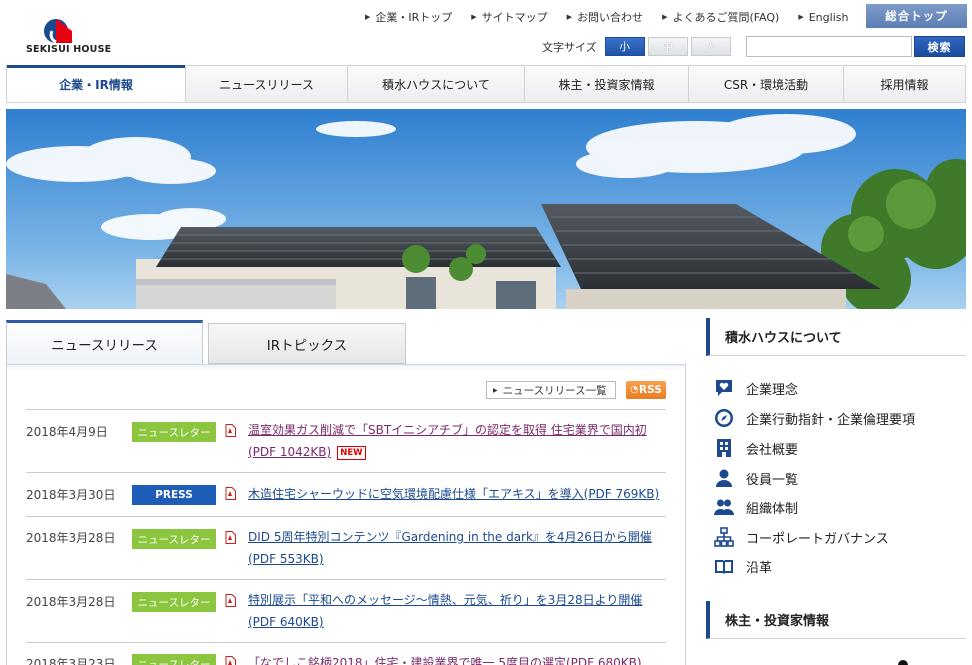 The image size is (972, 665). Describe the element at coordinates (724, 478) in the screenshot. I see `person-icon` at that location.